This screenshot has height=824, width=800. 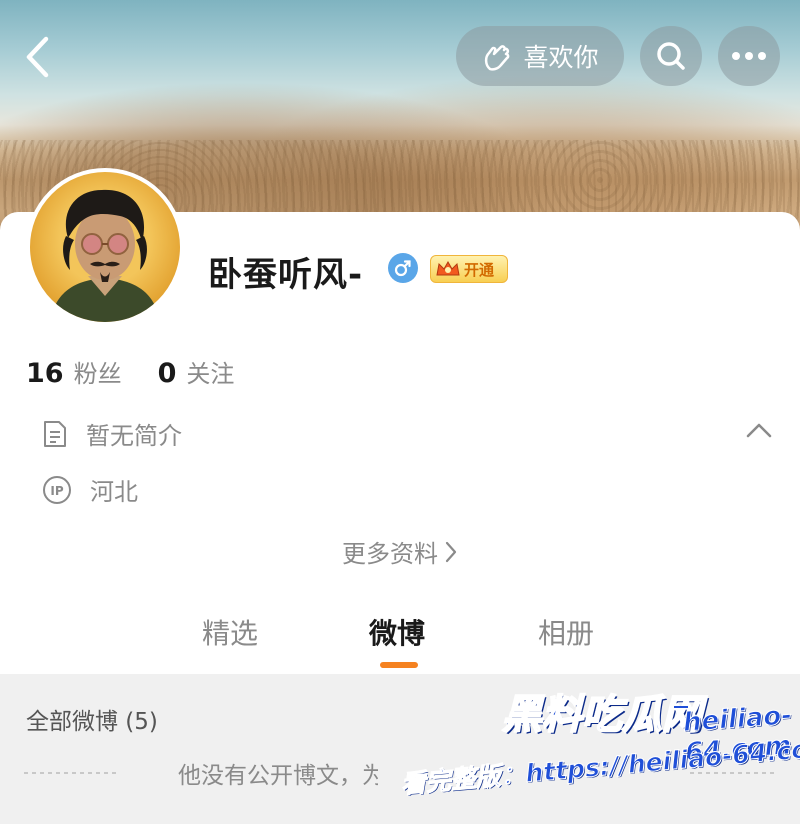 I want to click on followers-count: 16, so click(x=45, y=373).